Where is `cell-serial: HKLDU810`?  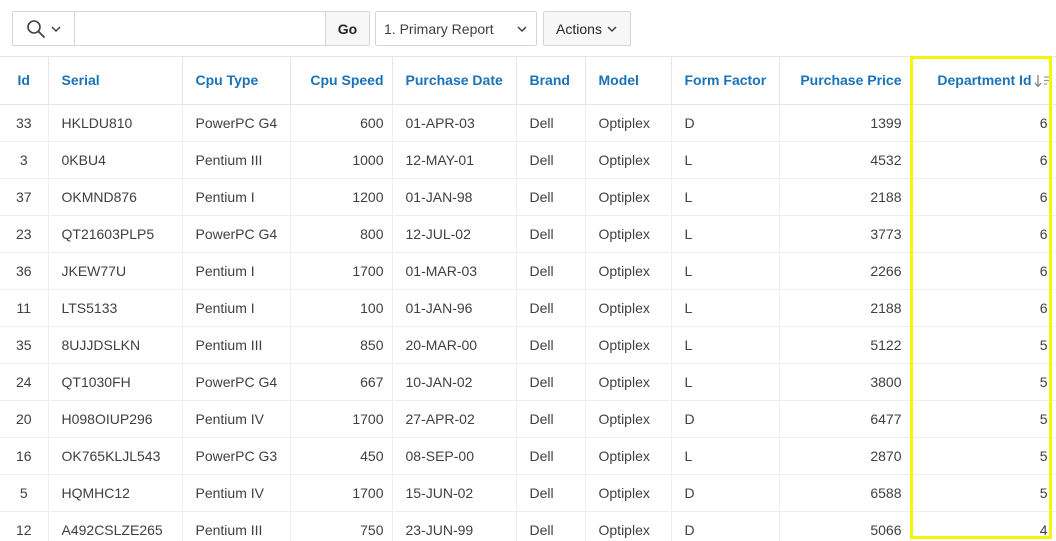 cell-serial: HKLDU810 is located at coordinates (115, 123).